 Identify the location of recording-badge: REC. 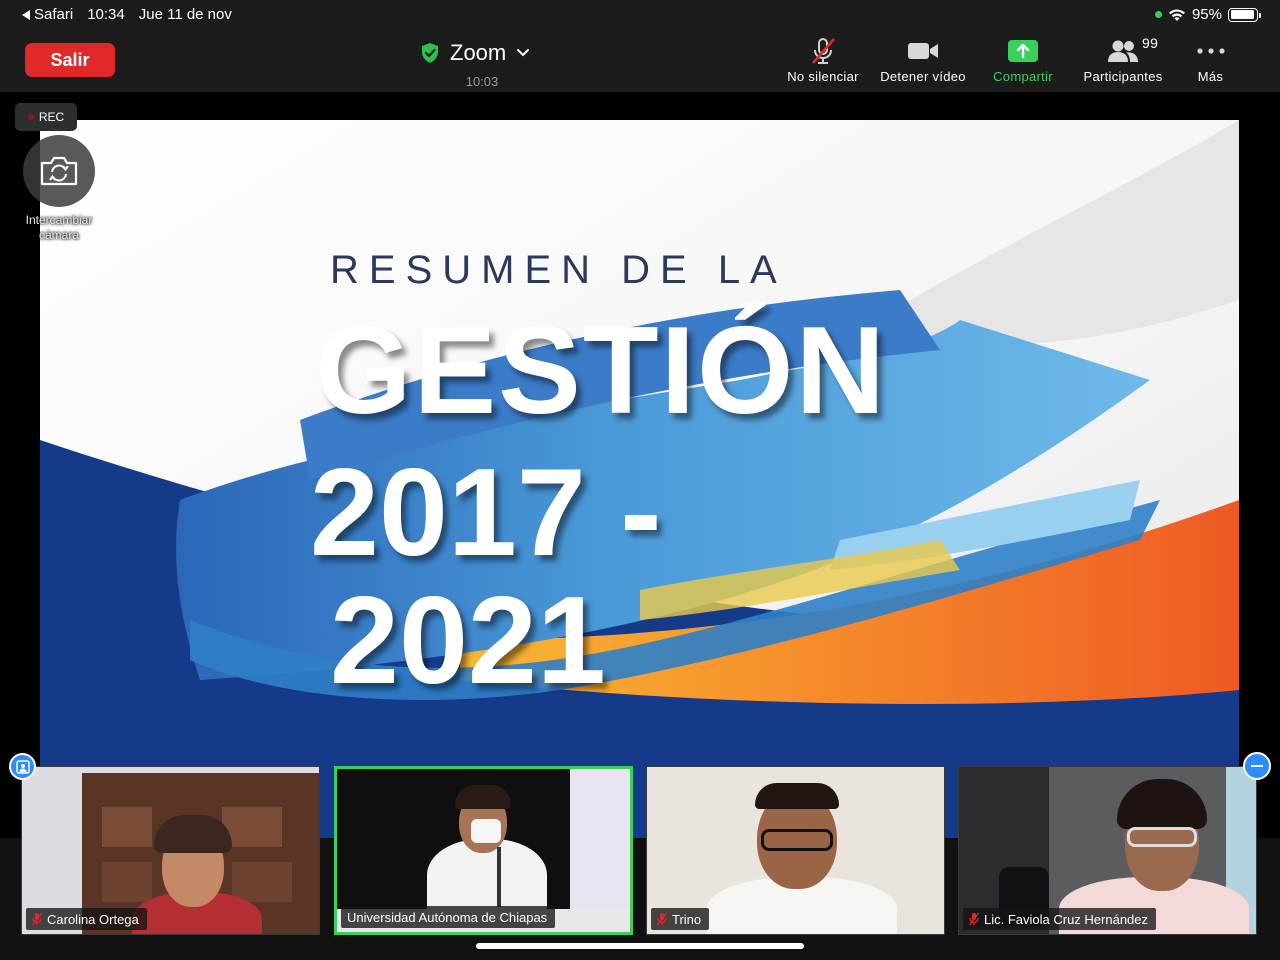
(46, 117).